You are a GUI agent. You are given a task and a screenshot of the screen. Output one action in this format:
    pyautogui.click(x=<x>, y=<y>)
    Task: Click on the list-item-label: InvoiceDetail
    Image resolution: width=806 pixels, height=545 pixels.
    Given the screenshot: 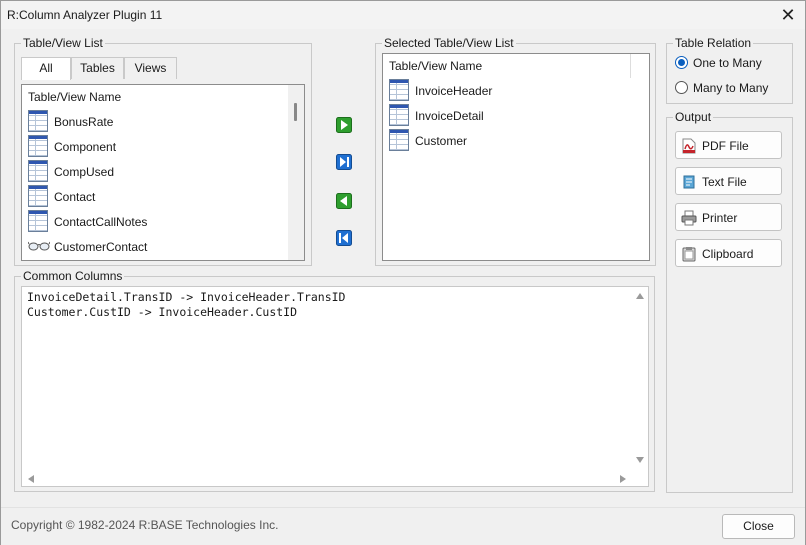 What is the action you would take?
    pyautogui.click(x=449, y=116)
    